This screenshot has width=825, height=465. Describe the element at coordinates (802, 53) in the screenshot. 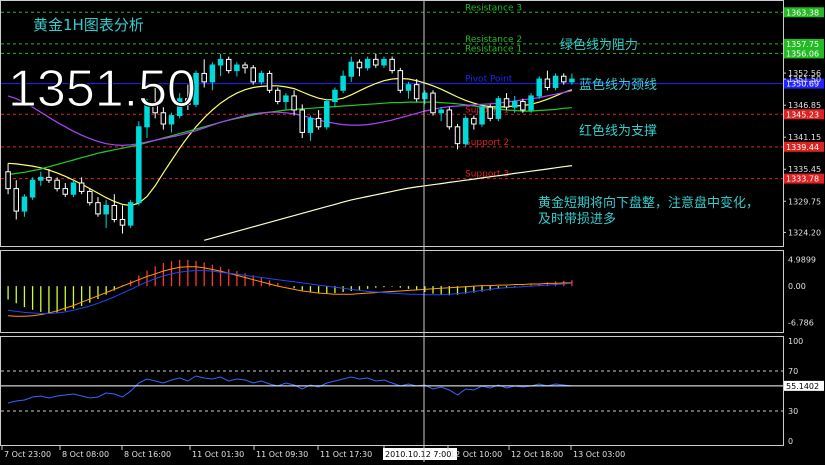

I see `price-badge-label: 1356.06` at that location.